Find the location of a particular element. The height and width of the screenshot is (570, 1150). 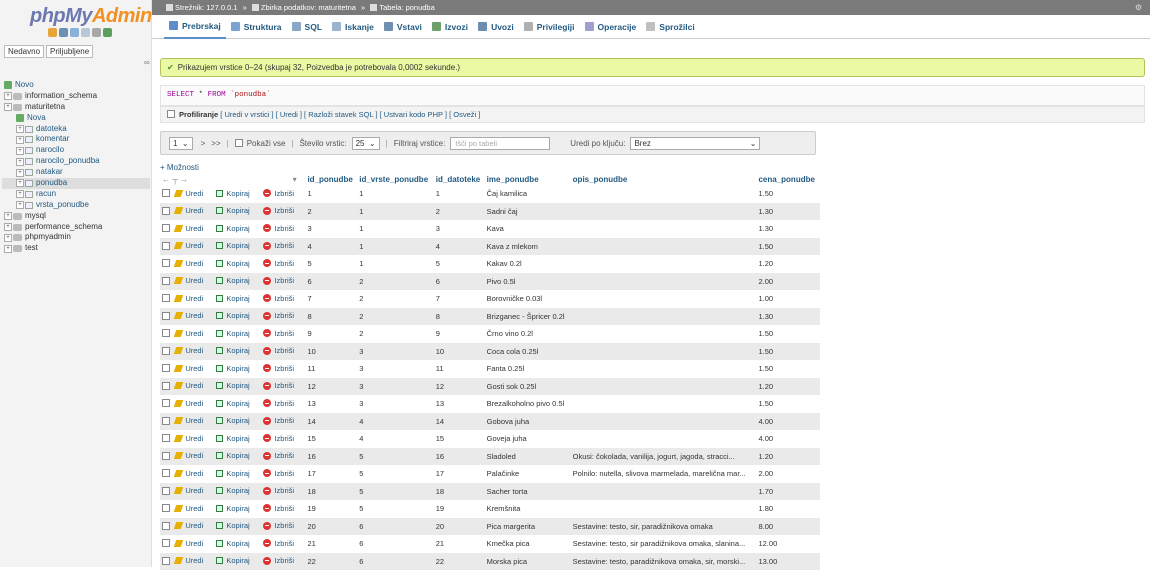

docs-icon is located at coordinates (74, 32).